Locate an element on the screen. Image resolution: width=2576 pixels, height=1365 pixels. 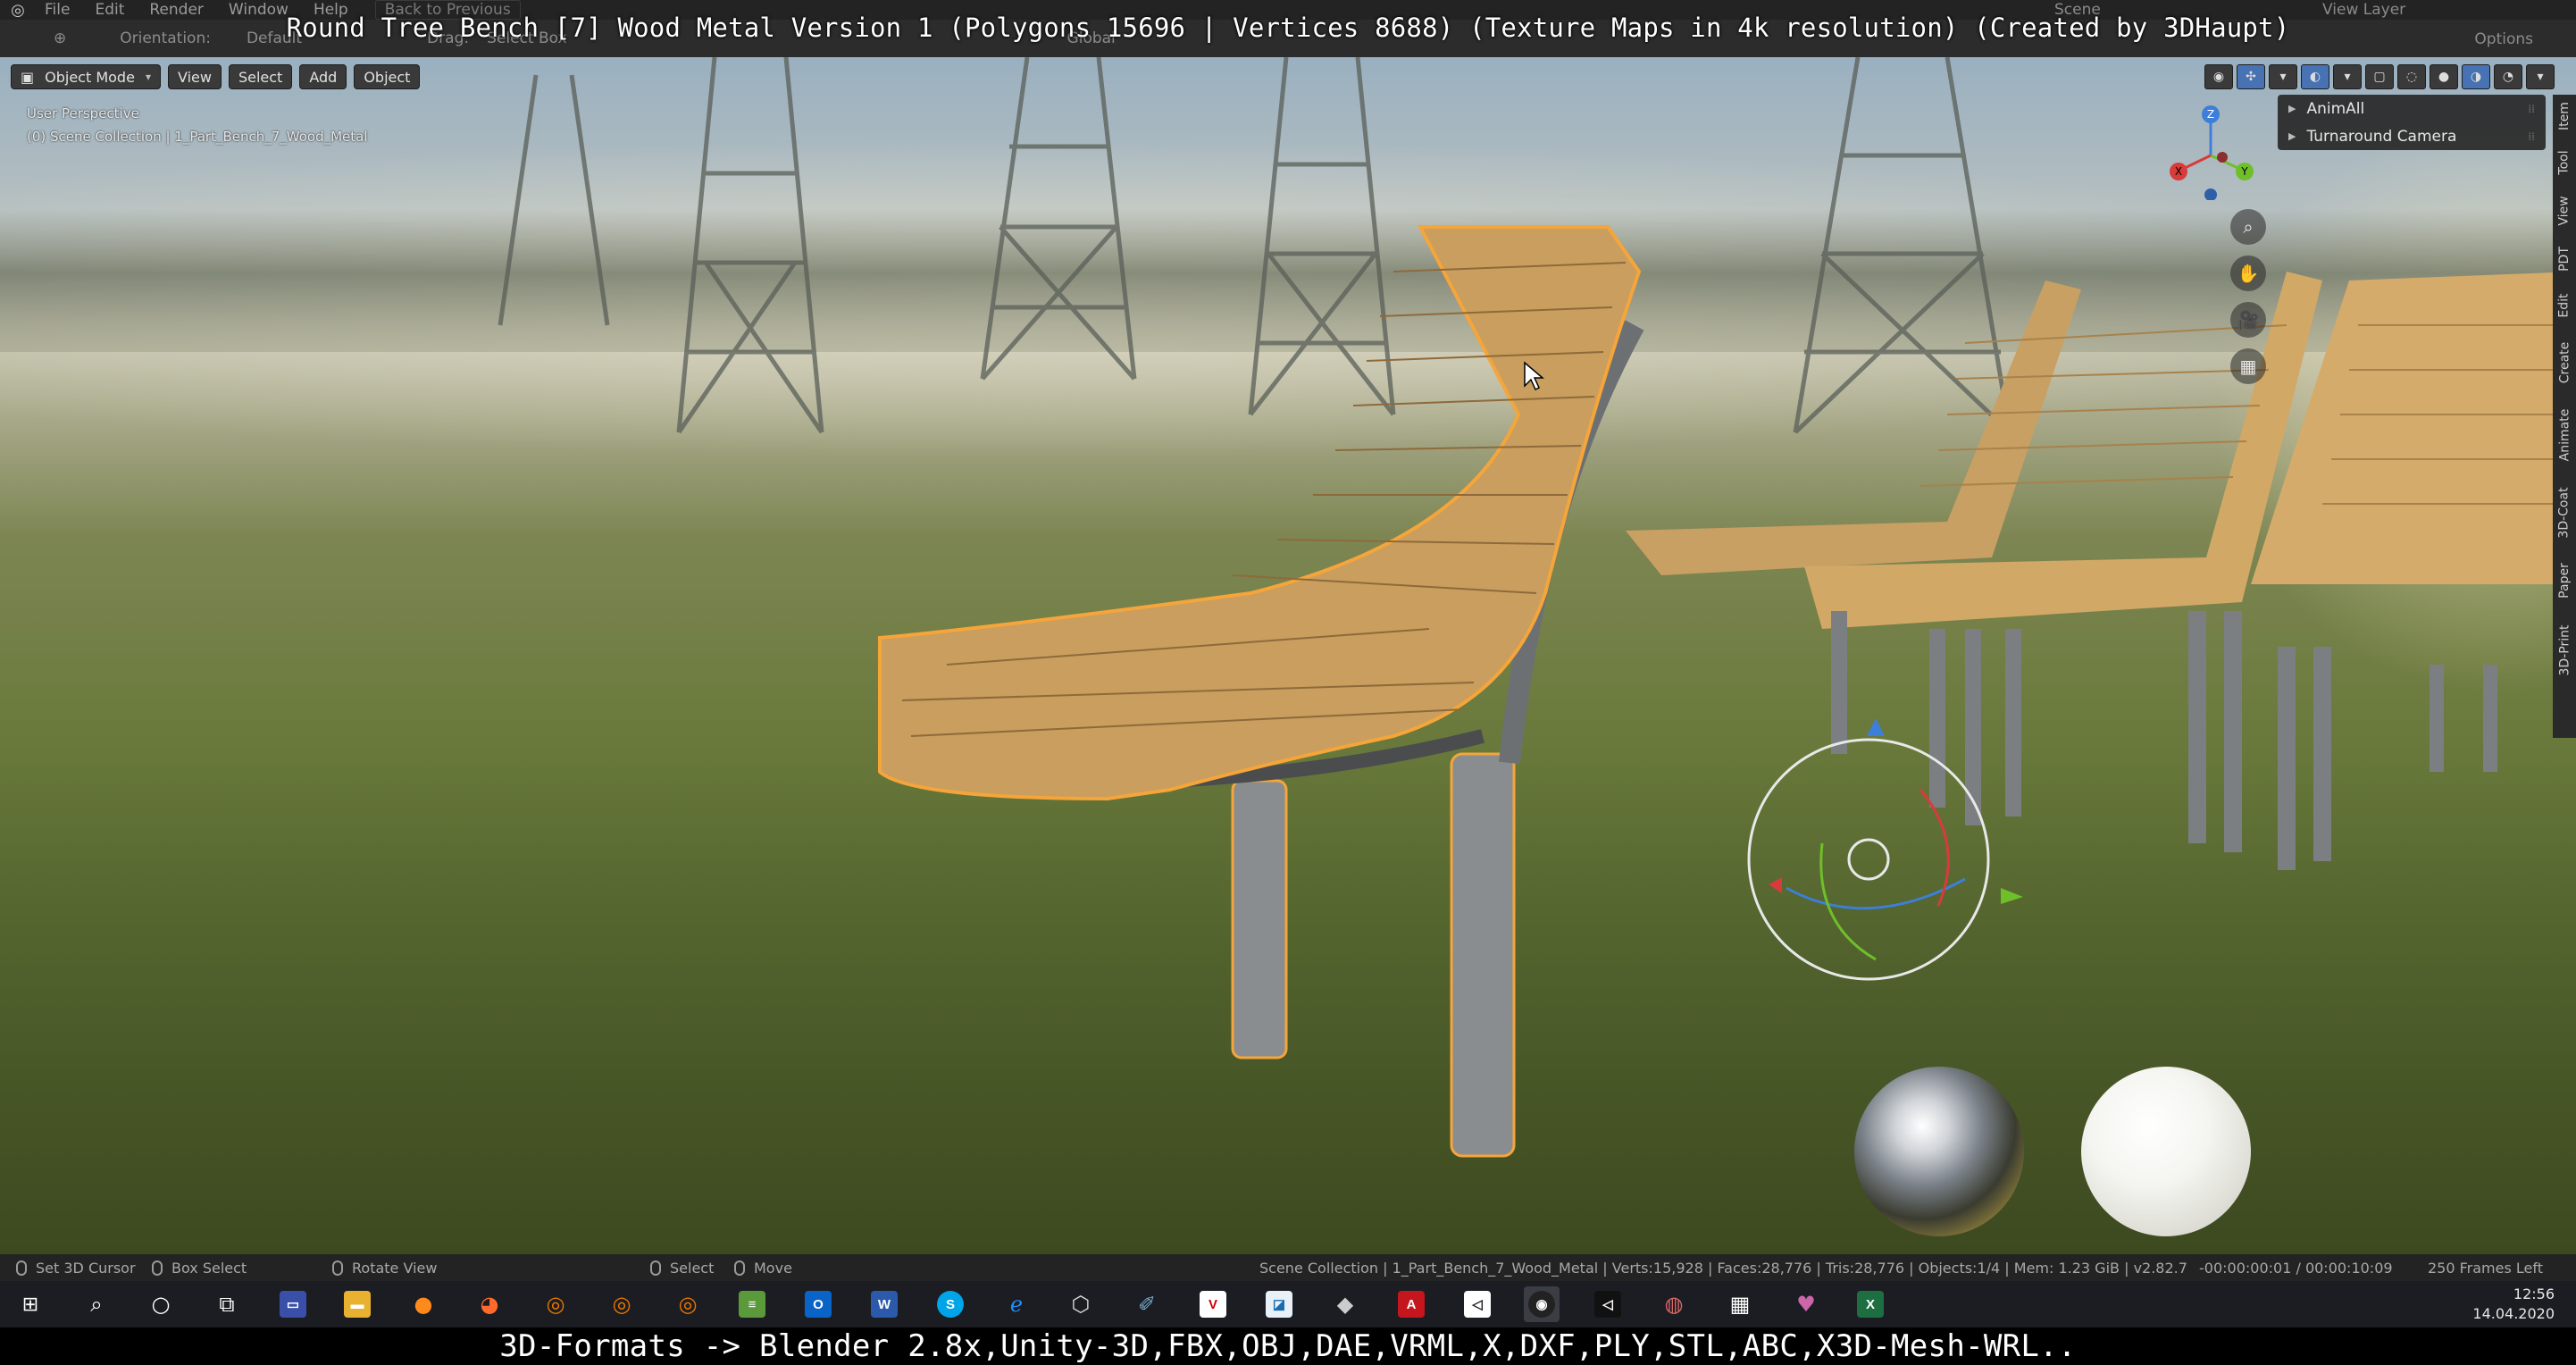
photo-app-icon: ◪ is located at coordinates (1279, 1304).